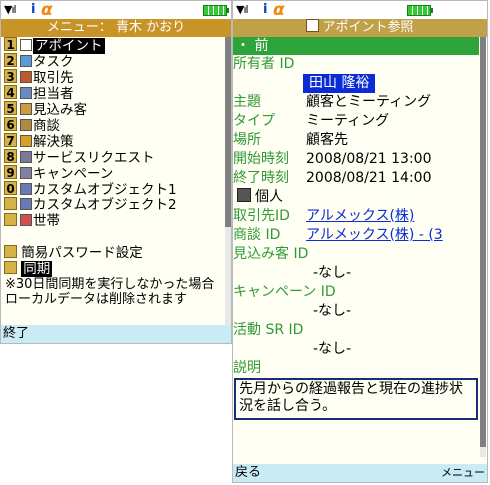 This screenshot has width=490, height=485. I want to click on menu-item-1: 1 アポイント, so click(116, 45).